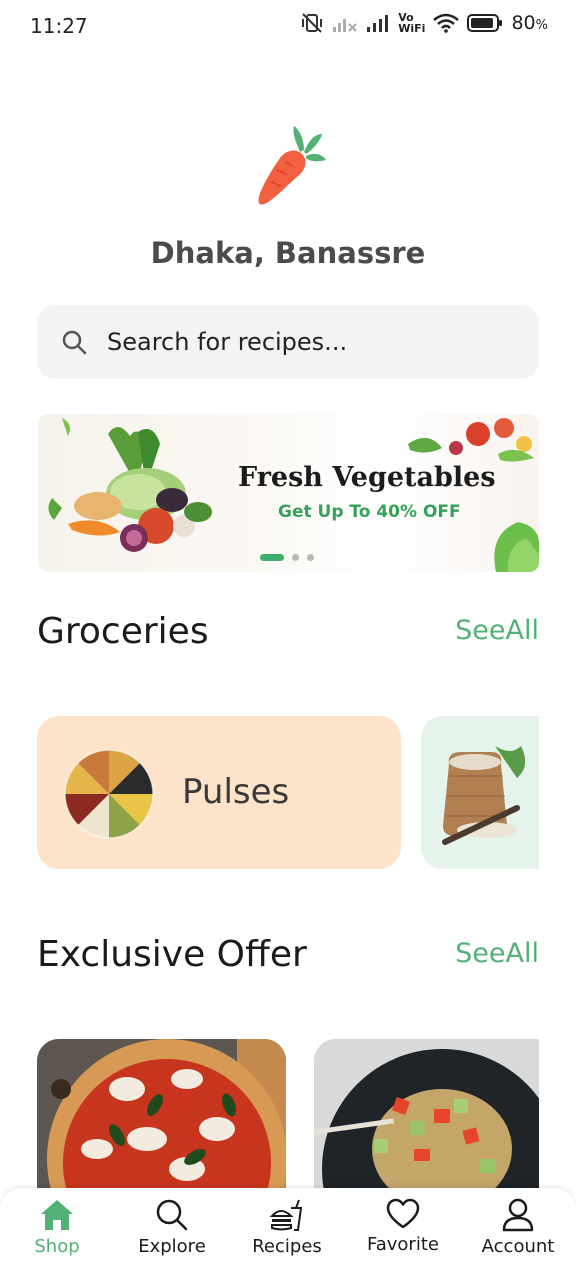 The height and width of the screenshot is (1280, 576). I want to click on nav-label-shop: Shop, so click(57, 1246).